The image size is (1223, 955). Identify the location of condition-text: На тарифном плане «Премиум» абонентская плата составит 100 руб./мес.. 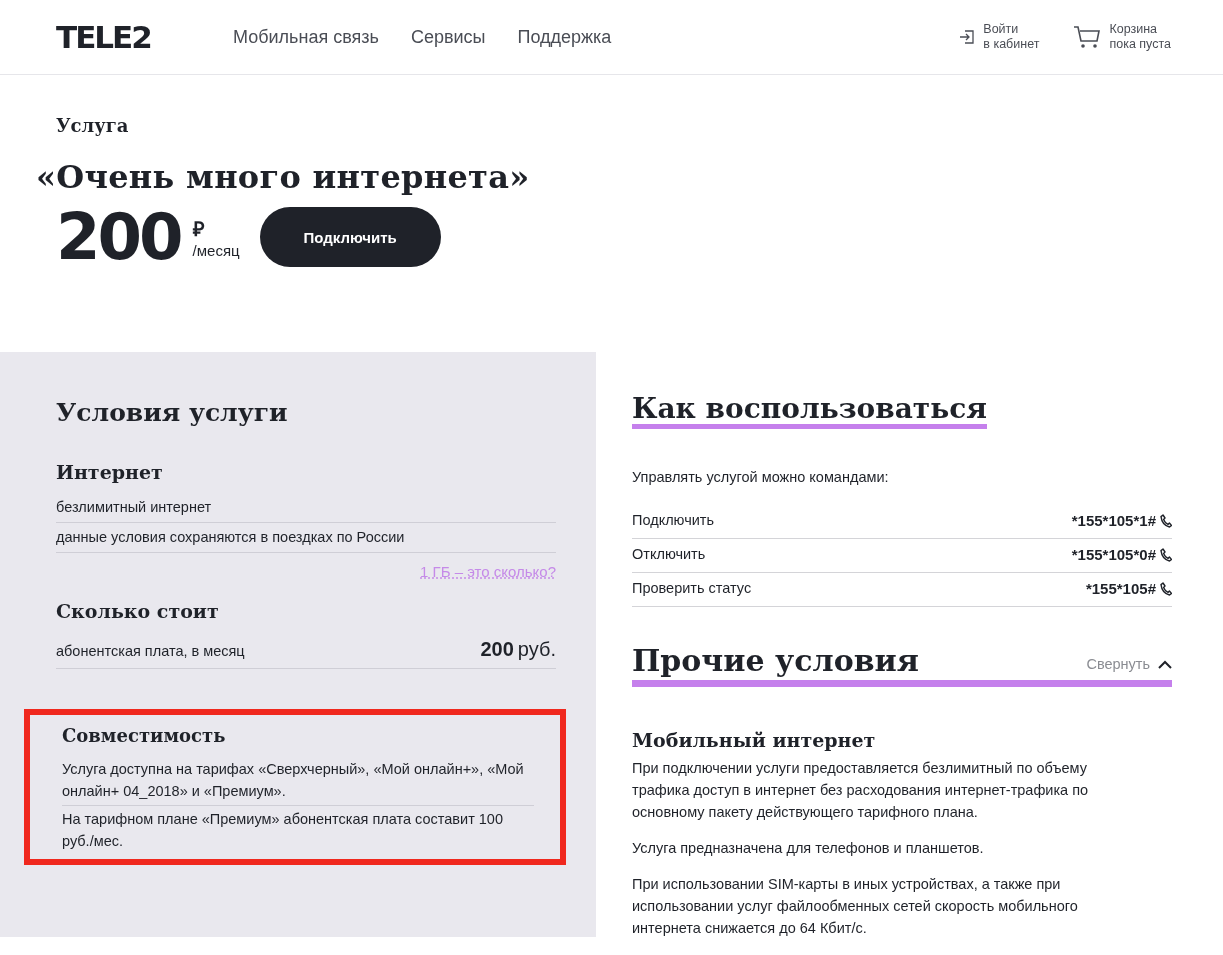
(283, 830).